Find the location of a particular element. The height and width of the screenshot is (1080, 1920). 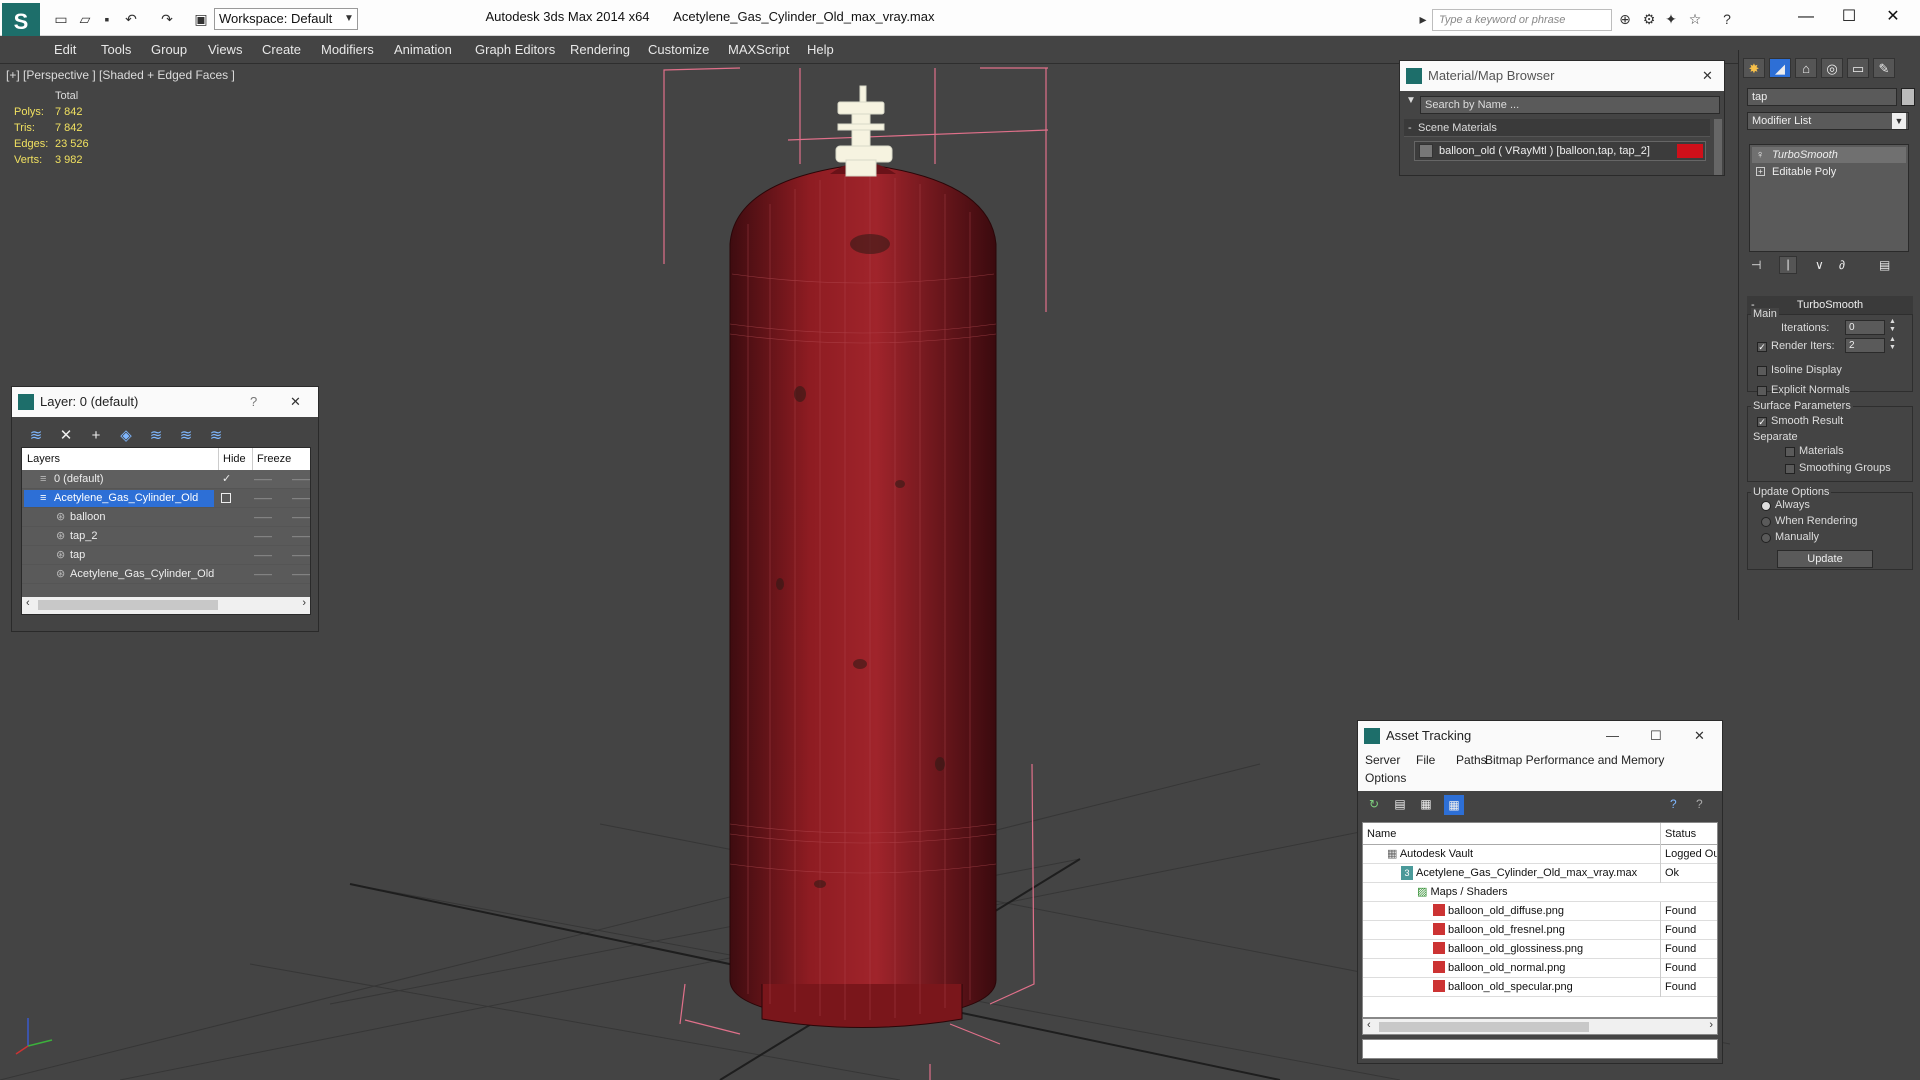

motion-tab-icon: ◎ is located at coordinates (1832, 68).